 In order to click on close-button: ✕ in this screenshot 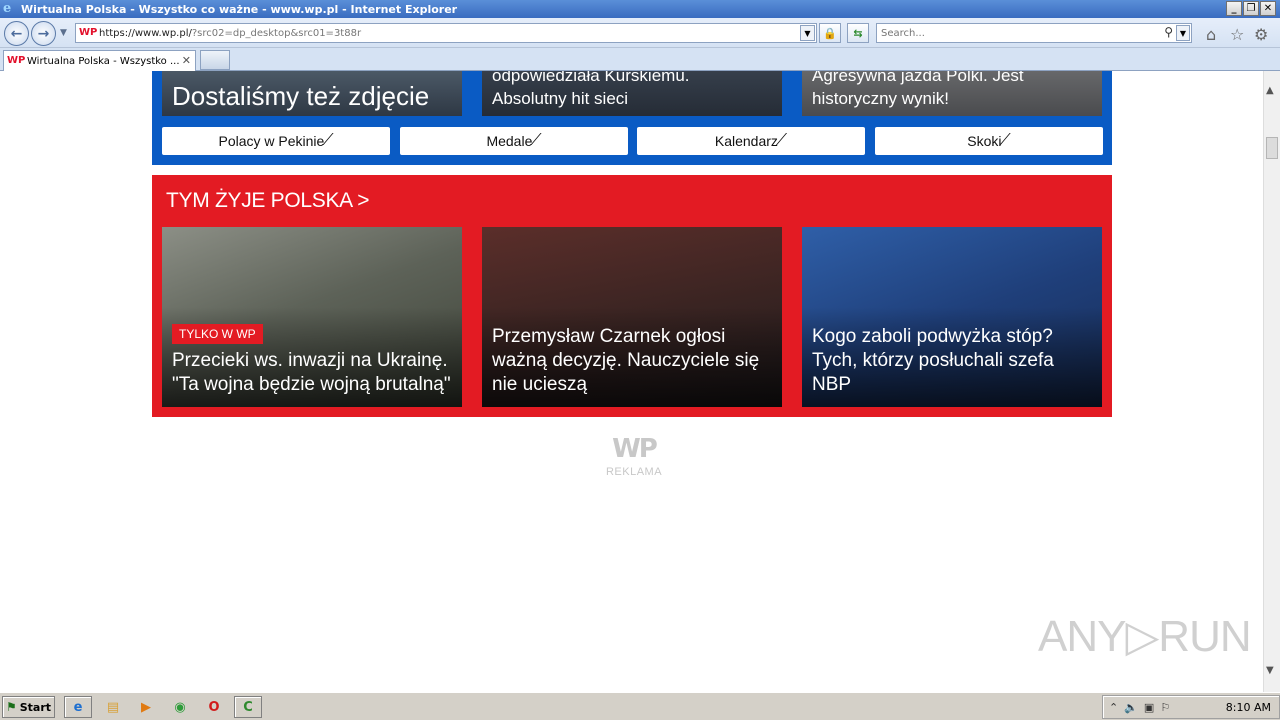, I will do `click(1268, 8)`.